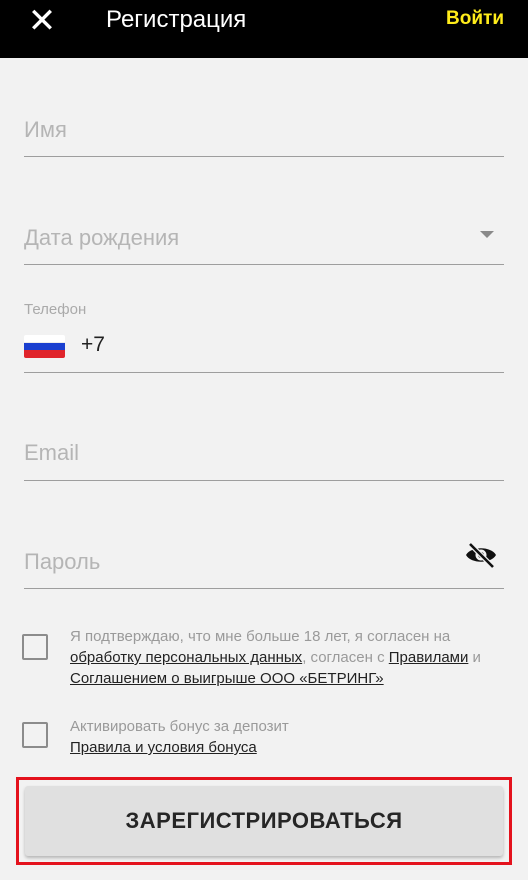 The height and width of the screenshot is (880, 528). Describe the element at coordinates (481, 555) in the screenshot. I see `eye-off-icon` at that location.